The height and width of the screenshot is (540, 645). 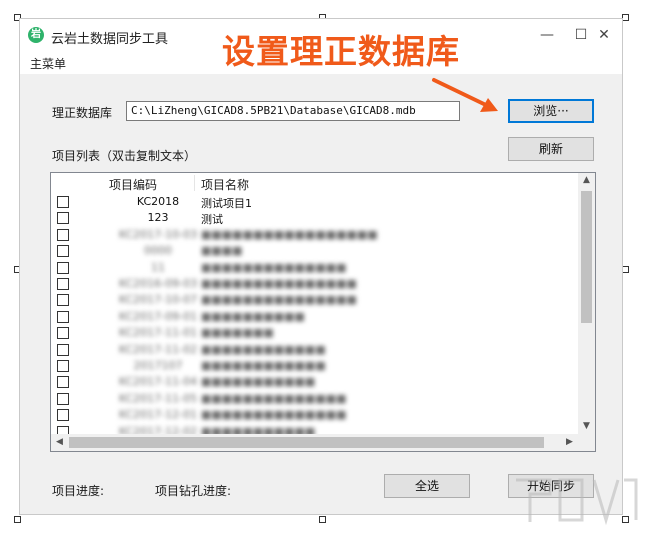 I want to click on list-row: 123 测试, so click(x=311, y=219).